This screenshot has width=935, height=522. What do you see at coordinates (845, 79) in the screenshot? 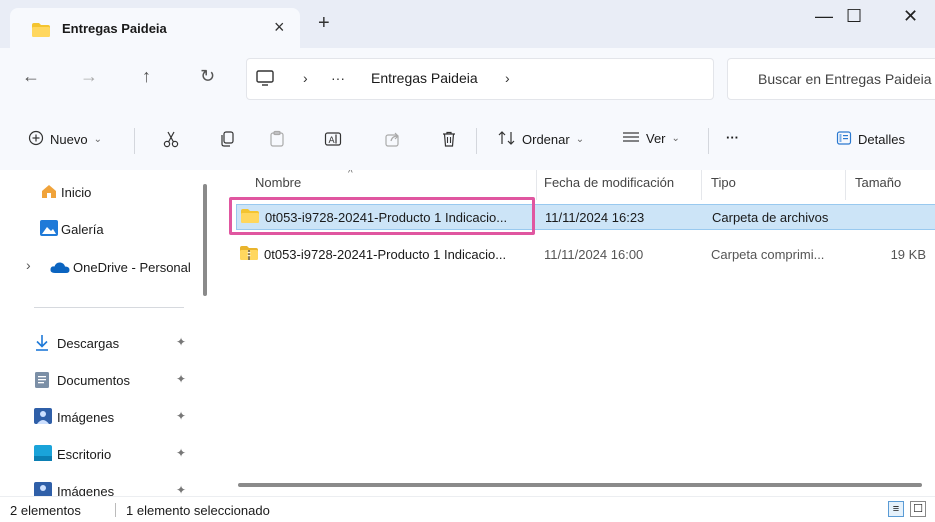
I see `search-input` at bounding box center [845, 79].